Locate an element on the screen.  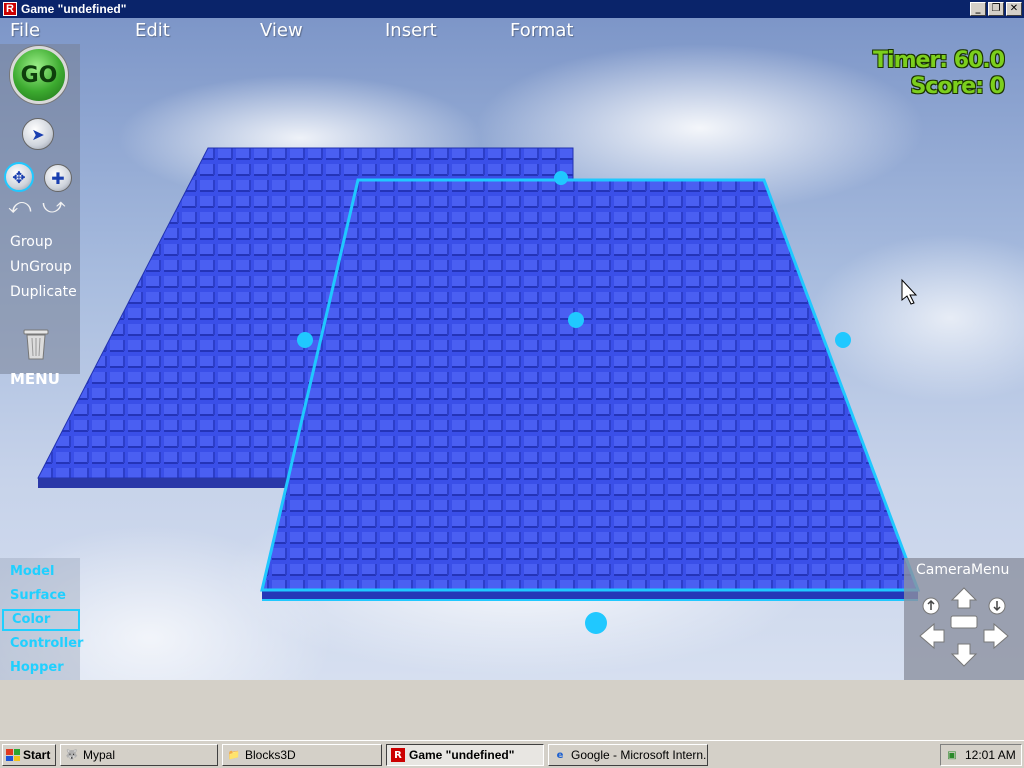
arrow-pointer-tool: ➤ is located at coordinates (38, 134).